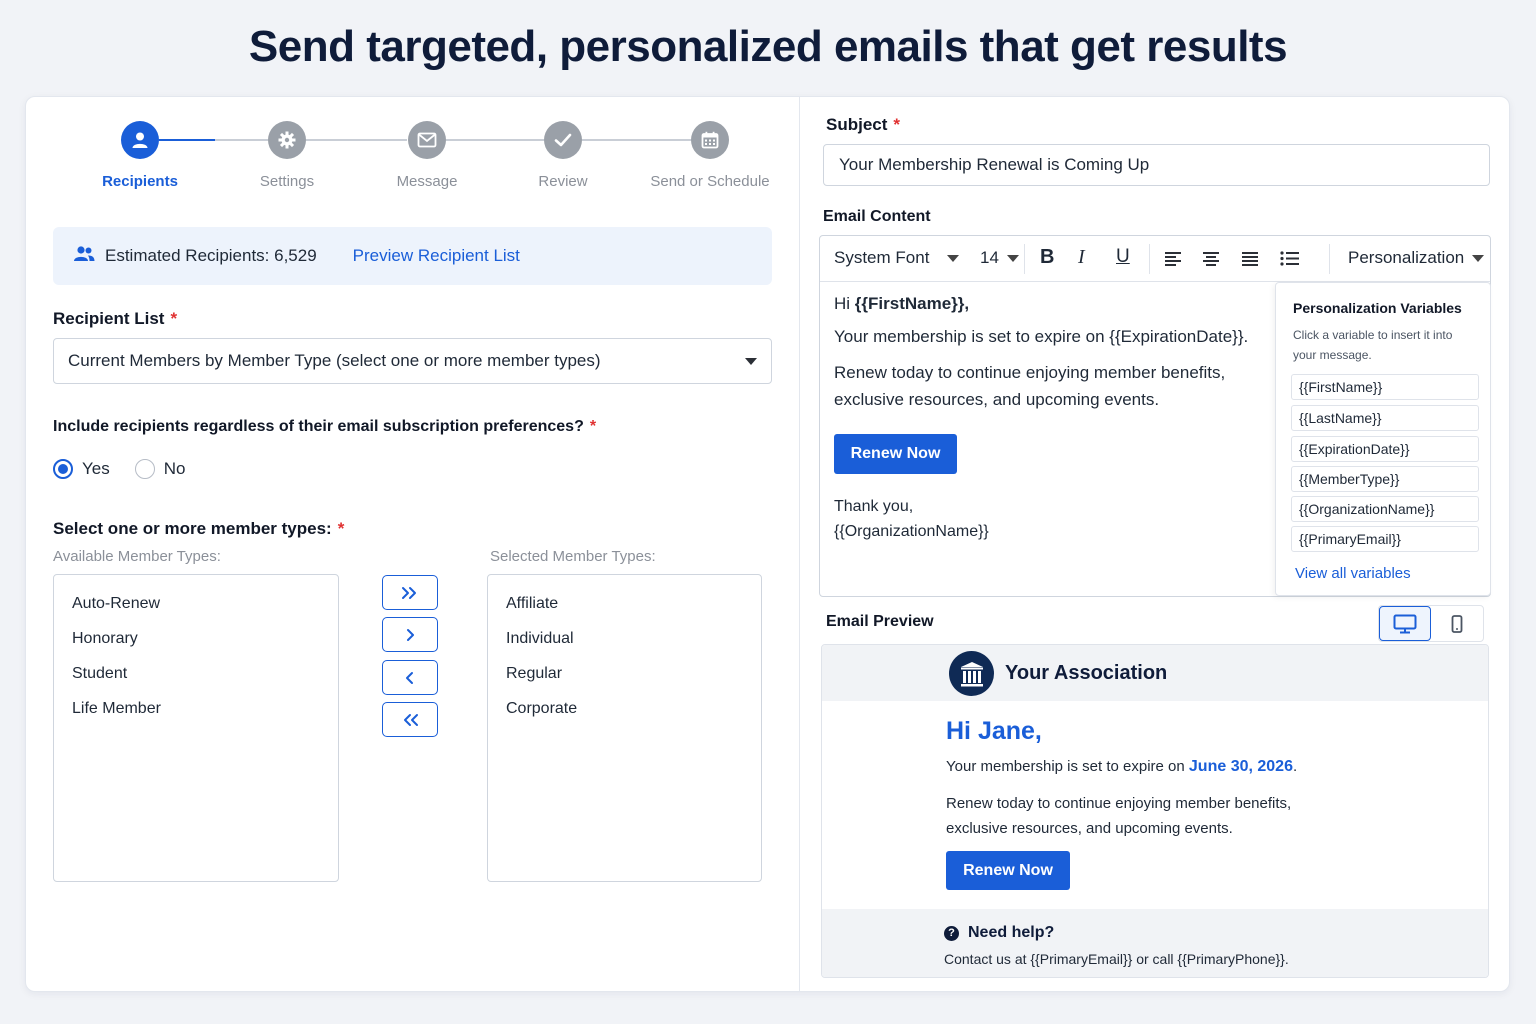 The height and width of the screenshot is (1024, 1536). Describe the element at coordinates (287, 181) in the screenshot. I see `step-label: Settings` at that location.